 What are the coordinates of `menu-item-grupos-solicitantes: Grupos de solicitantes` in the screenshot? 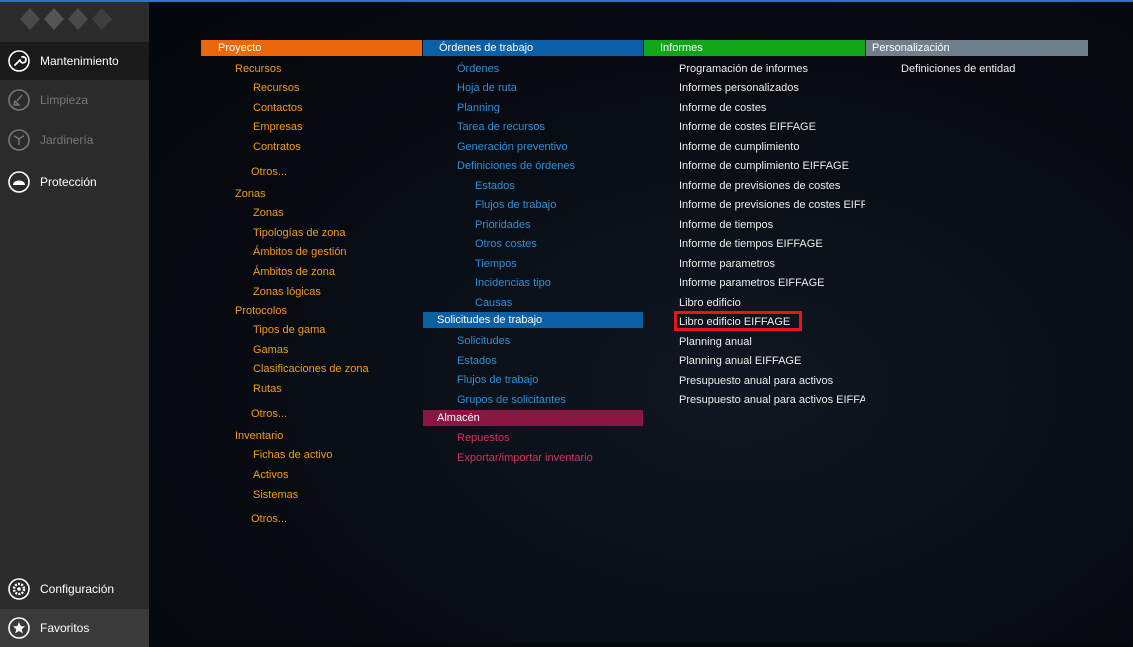 It's located at (511, 400).